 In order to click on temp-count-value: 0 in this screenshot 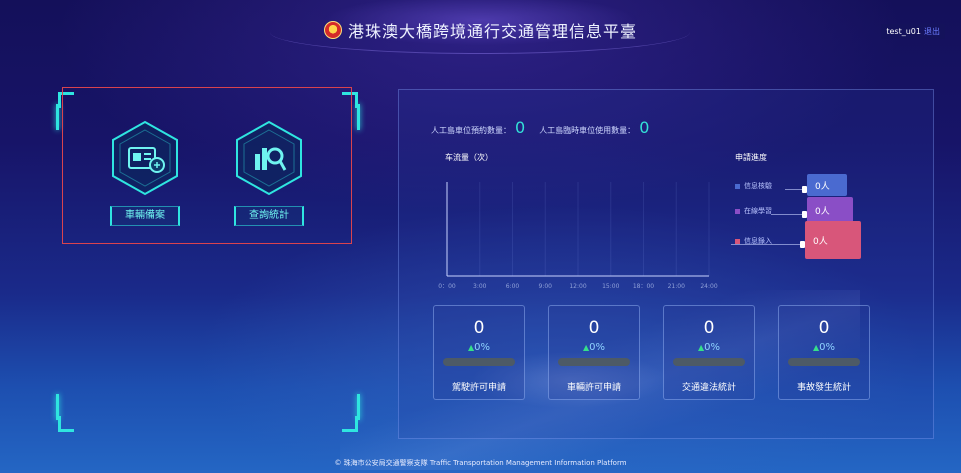, I will do `click(644, 127)`.